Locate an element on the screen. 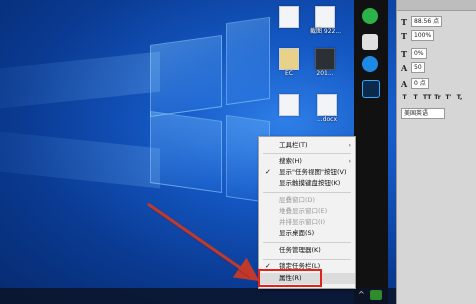  annotation-arrow is located at coordinates (203, 242).